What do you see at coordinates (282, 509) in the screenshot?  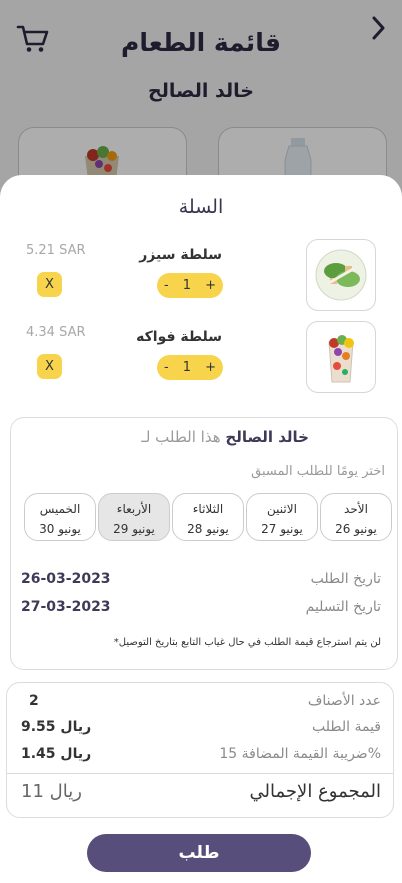 I see `day-name: الاثنين` at bounding box center [282, 509].